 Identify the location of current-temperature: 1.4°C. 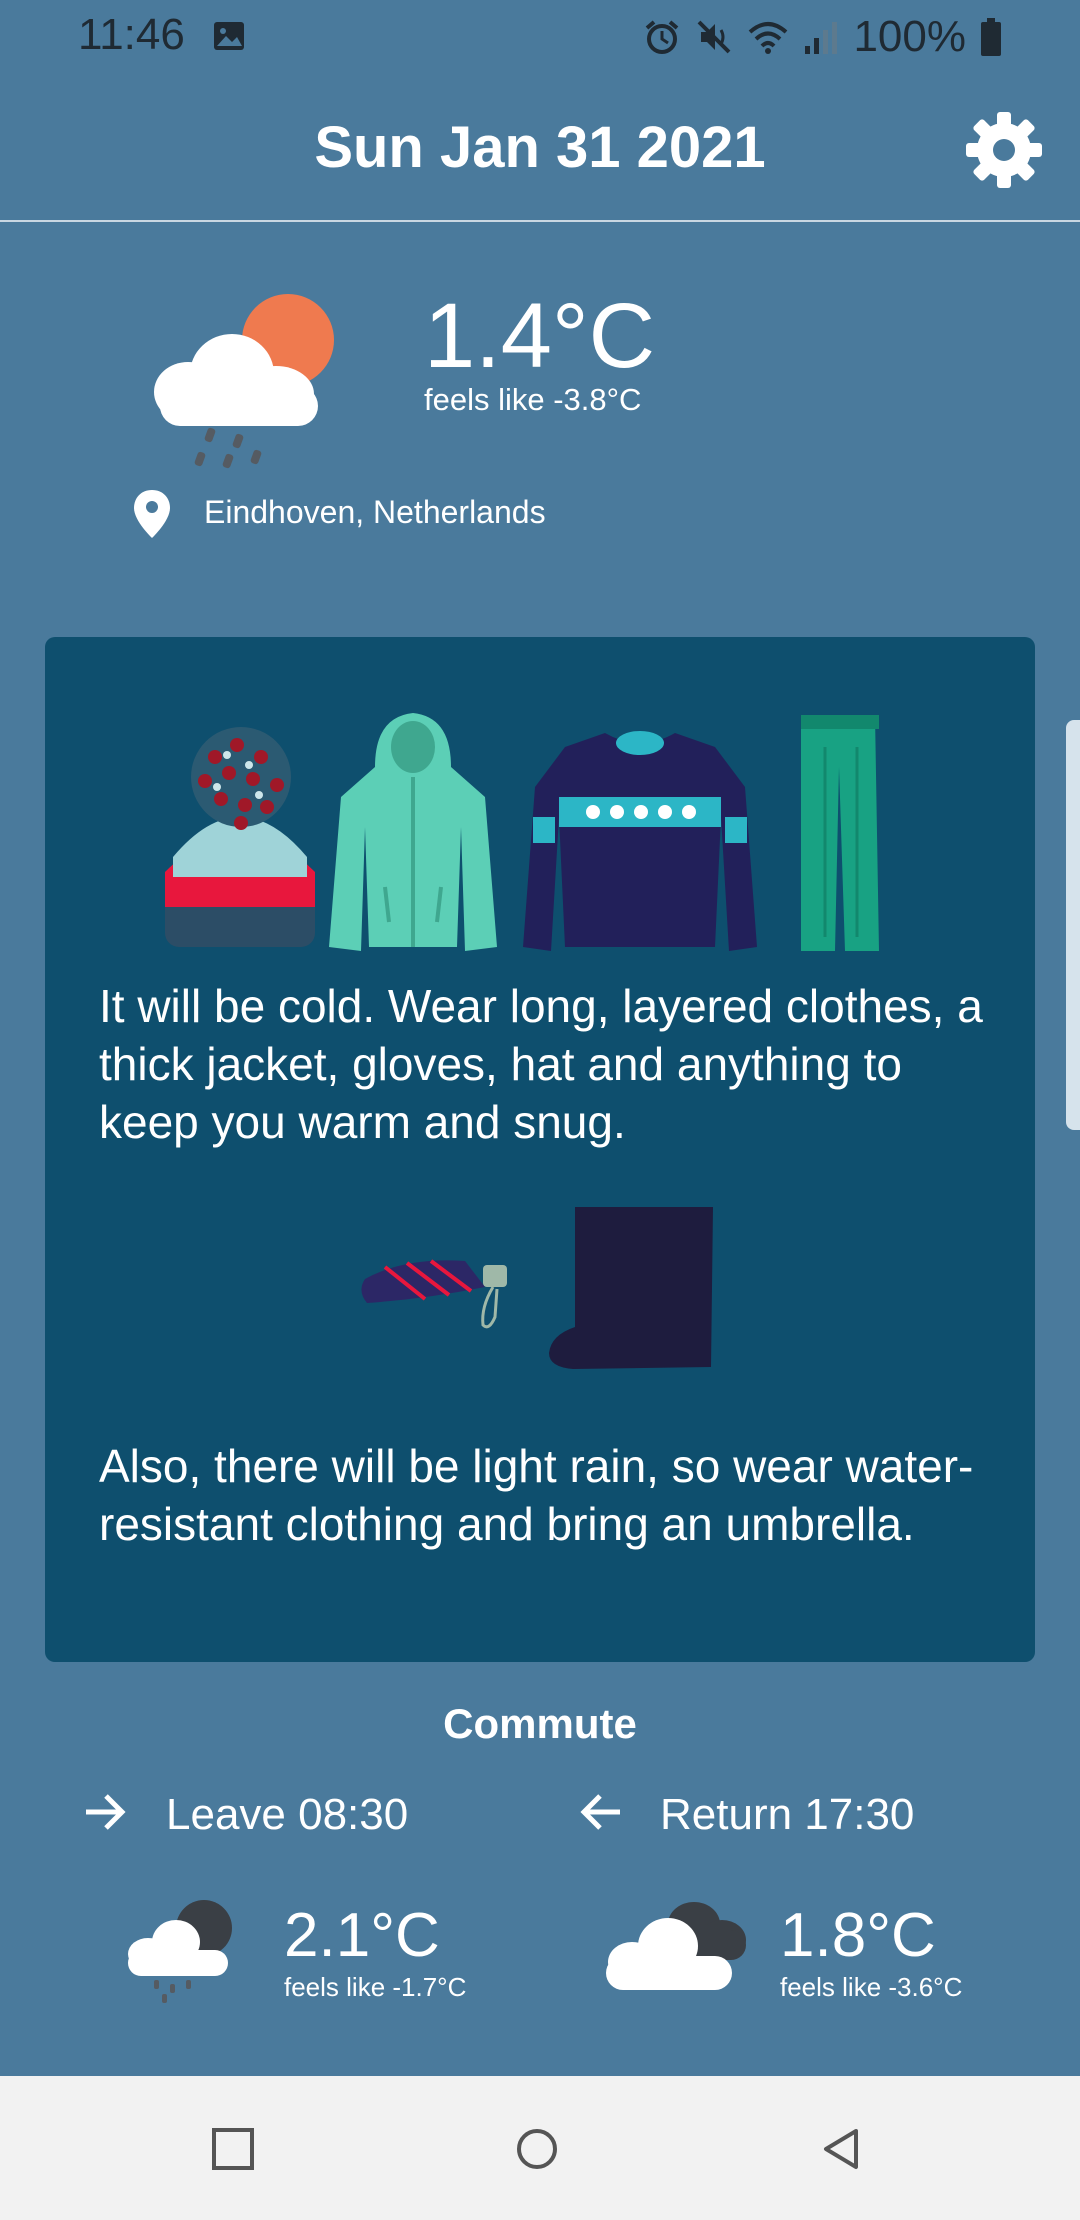
(540, 336).